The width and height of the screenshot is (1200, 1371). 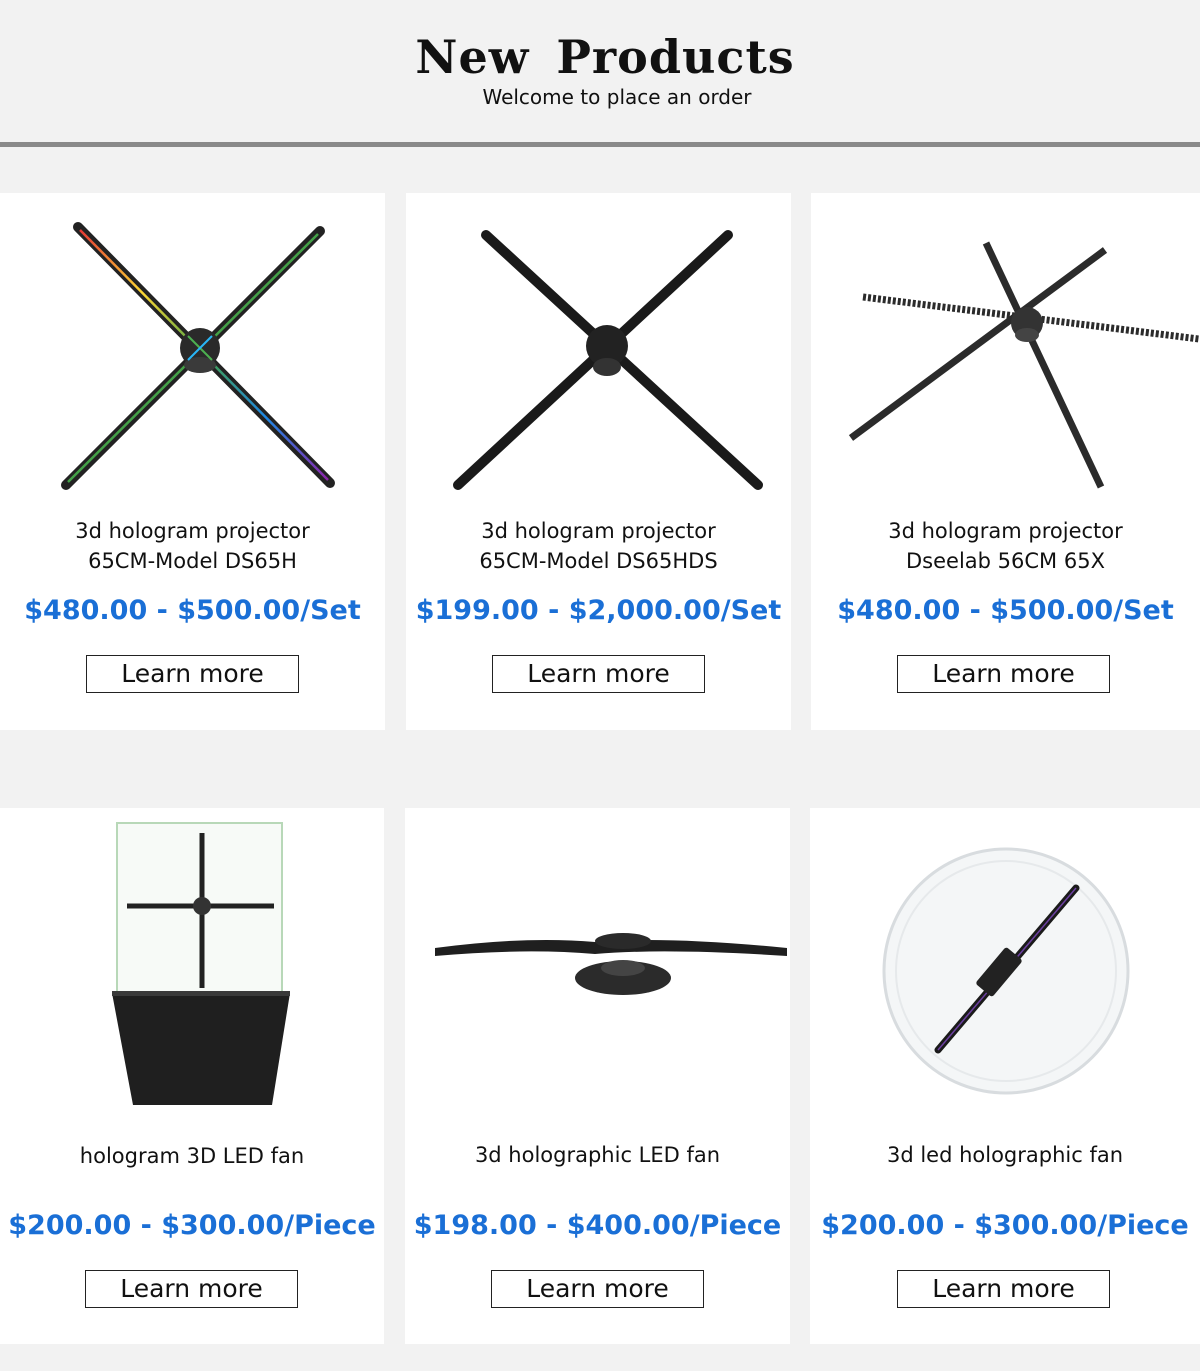 What do you see at coordinates (192, 353) in the screenshot?
I see `hologram-fan-4-blade-rgb-icon` at bounding box center [192, 353].